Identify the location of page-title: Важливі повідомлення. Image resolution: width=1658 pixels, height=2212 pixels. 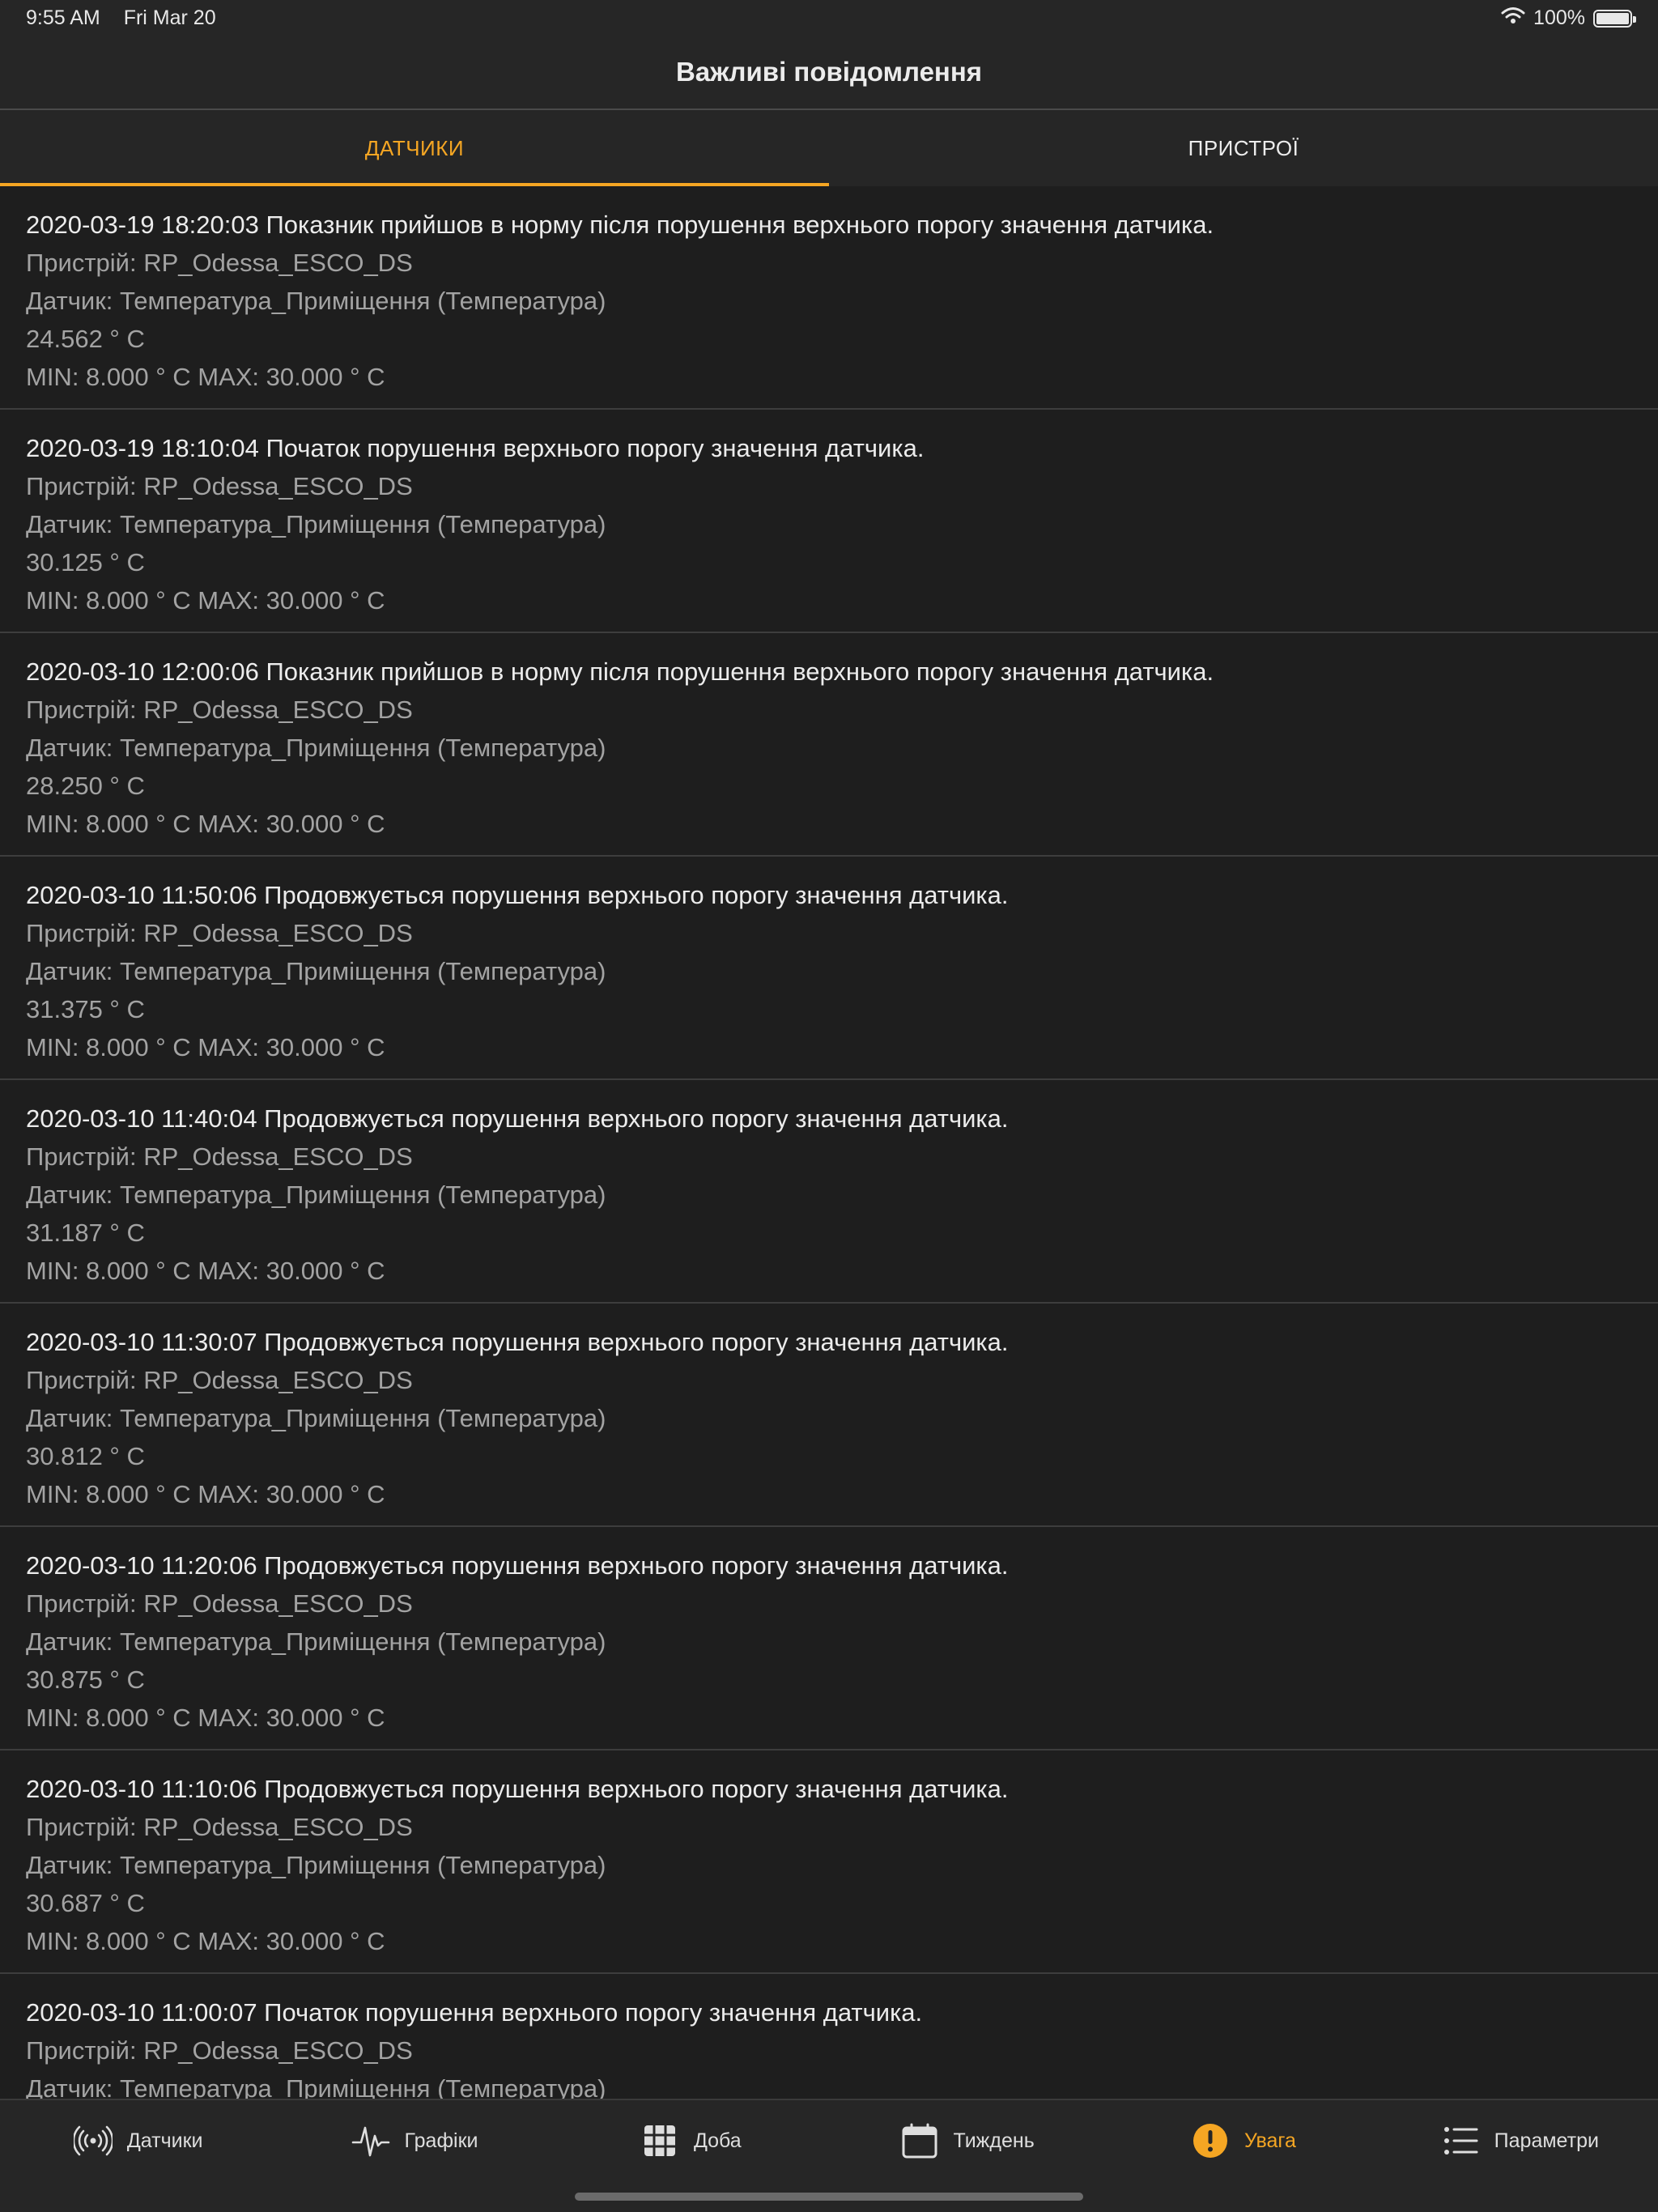
(829, 72).